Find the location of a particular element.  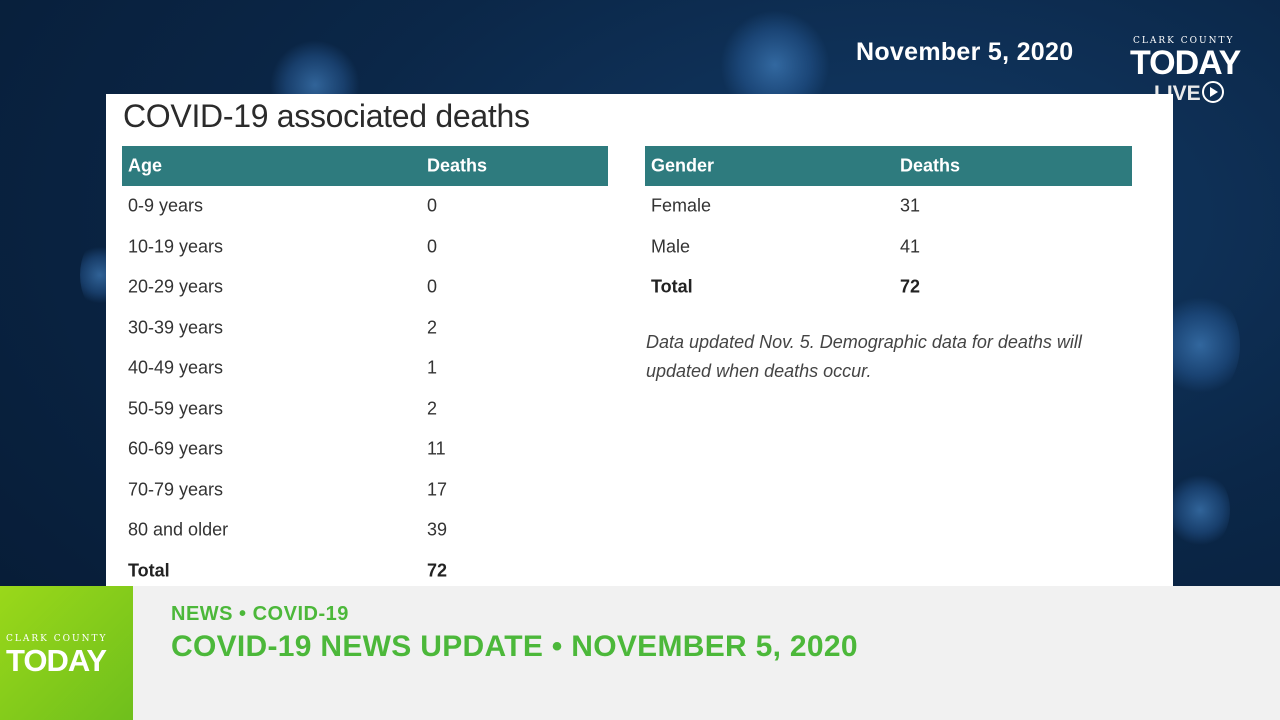

news-headline: COVID-19 NEWS UPDATE • NOVEMBER 5, 2020 is located at coordinates (514, 646).